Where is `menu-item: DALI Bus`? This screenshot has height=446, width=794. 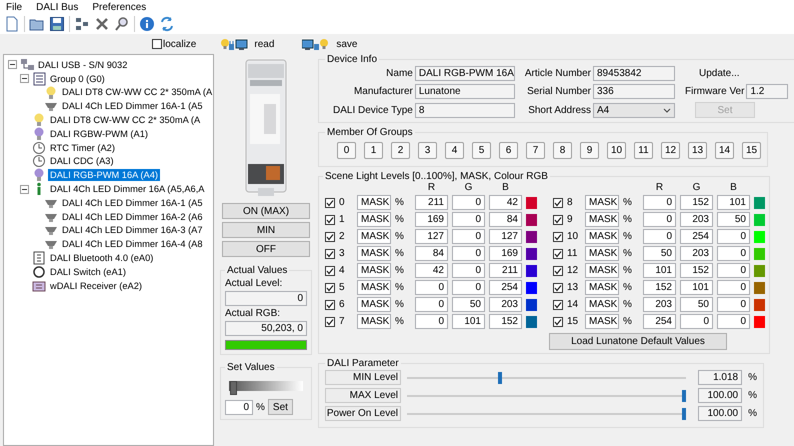
menu-item: DALI Bus is located at coordinates (57, 7).